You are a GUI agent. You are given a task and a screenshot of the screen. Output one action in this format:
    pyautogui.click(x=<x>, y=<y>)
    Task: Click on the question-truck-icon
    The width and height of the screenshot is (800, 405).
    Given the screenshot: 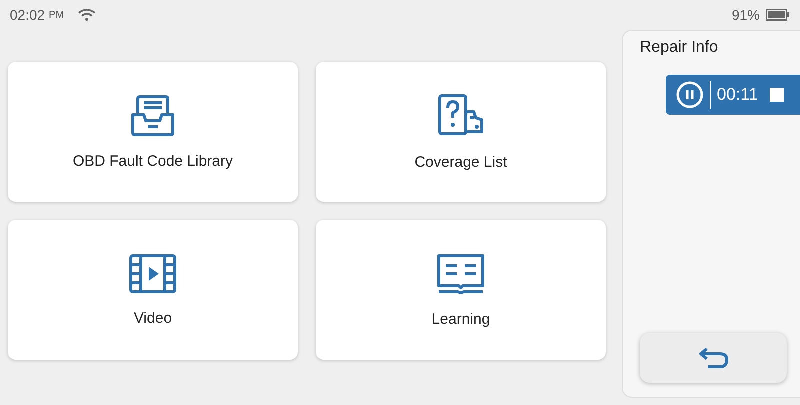 What is the action you would take?
    pyautogui.click(x=461, y=116)
    